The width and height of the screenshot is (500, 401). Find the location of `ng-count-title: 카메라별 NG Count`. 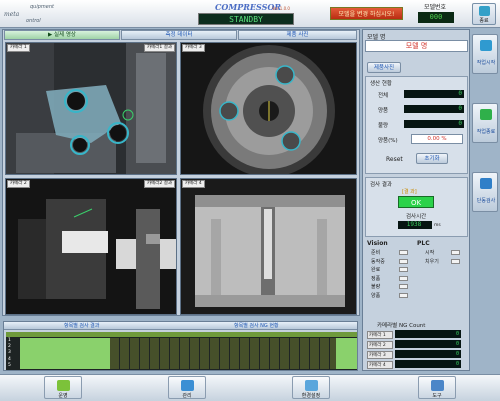

ng-count-title: 카메라별 NG Count is located at coordinates (401, 326).